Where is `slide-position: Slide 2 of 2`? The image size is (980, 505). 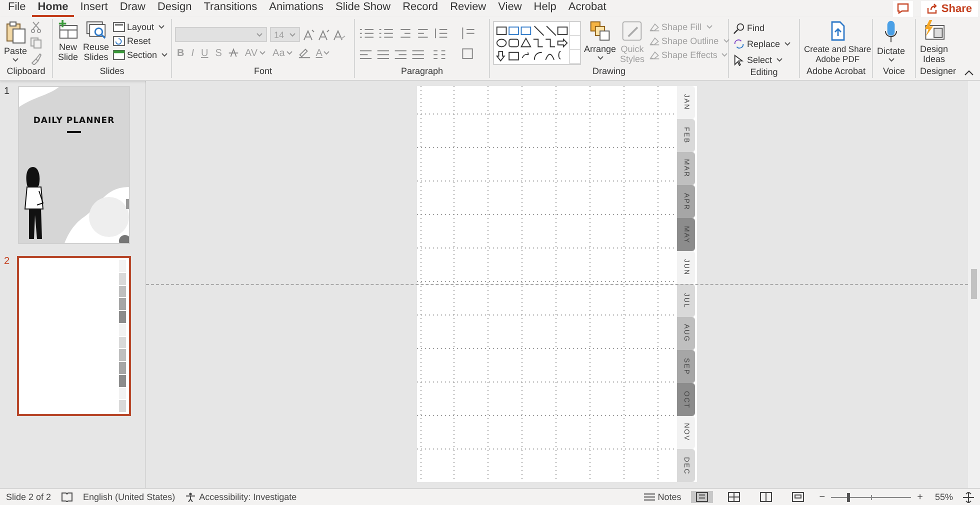
slide-position: Slide 2 of 2 is located at coordinates (29, 497).